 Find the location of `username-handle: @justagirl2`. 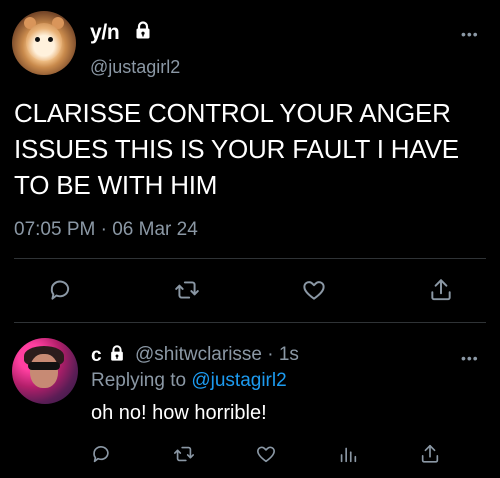

username-handle: @justagirl2 is located at coordinates (135, 67).